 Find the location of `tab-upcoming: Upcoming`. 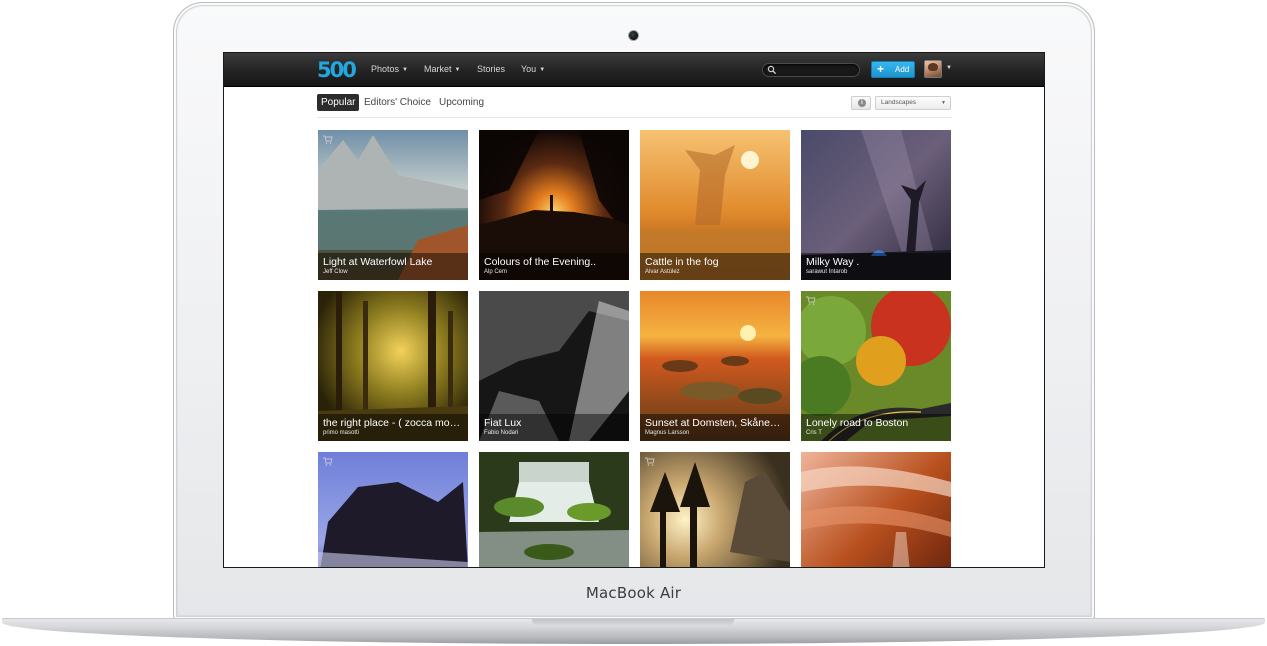

tab-upcoming: Upcoming is located at coordinates (461, 102).